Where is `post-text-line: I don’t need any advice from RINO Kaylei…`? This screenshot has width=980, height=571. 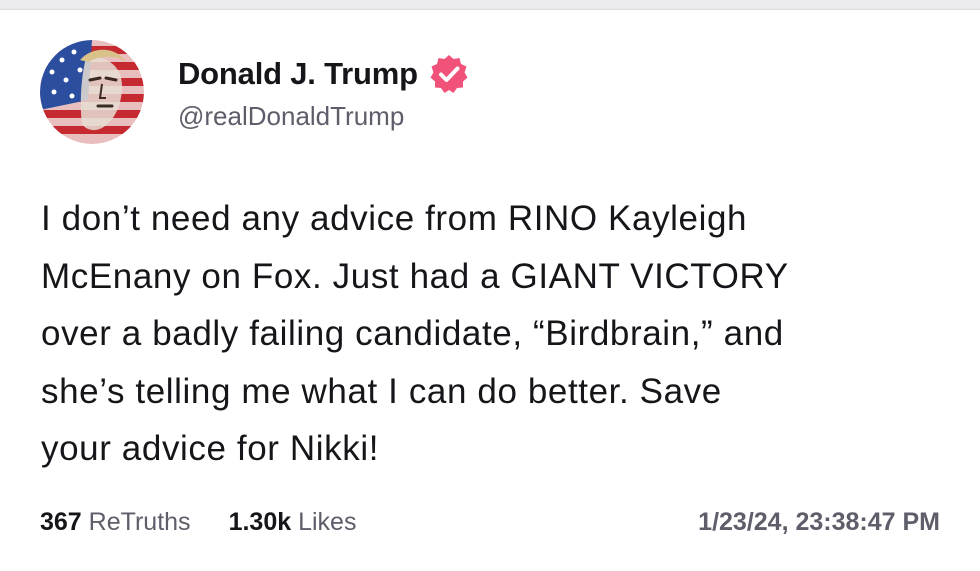 post-text-line: I don’t need any advice from RINO Kaylei… is located at coordinates (394, 218).